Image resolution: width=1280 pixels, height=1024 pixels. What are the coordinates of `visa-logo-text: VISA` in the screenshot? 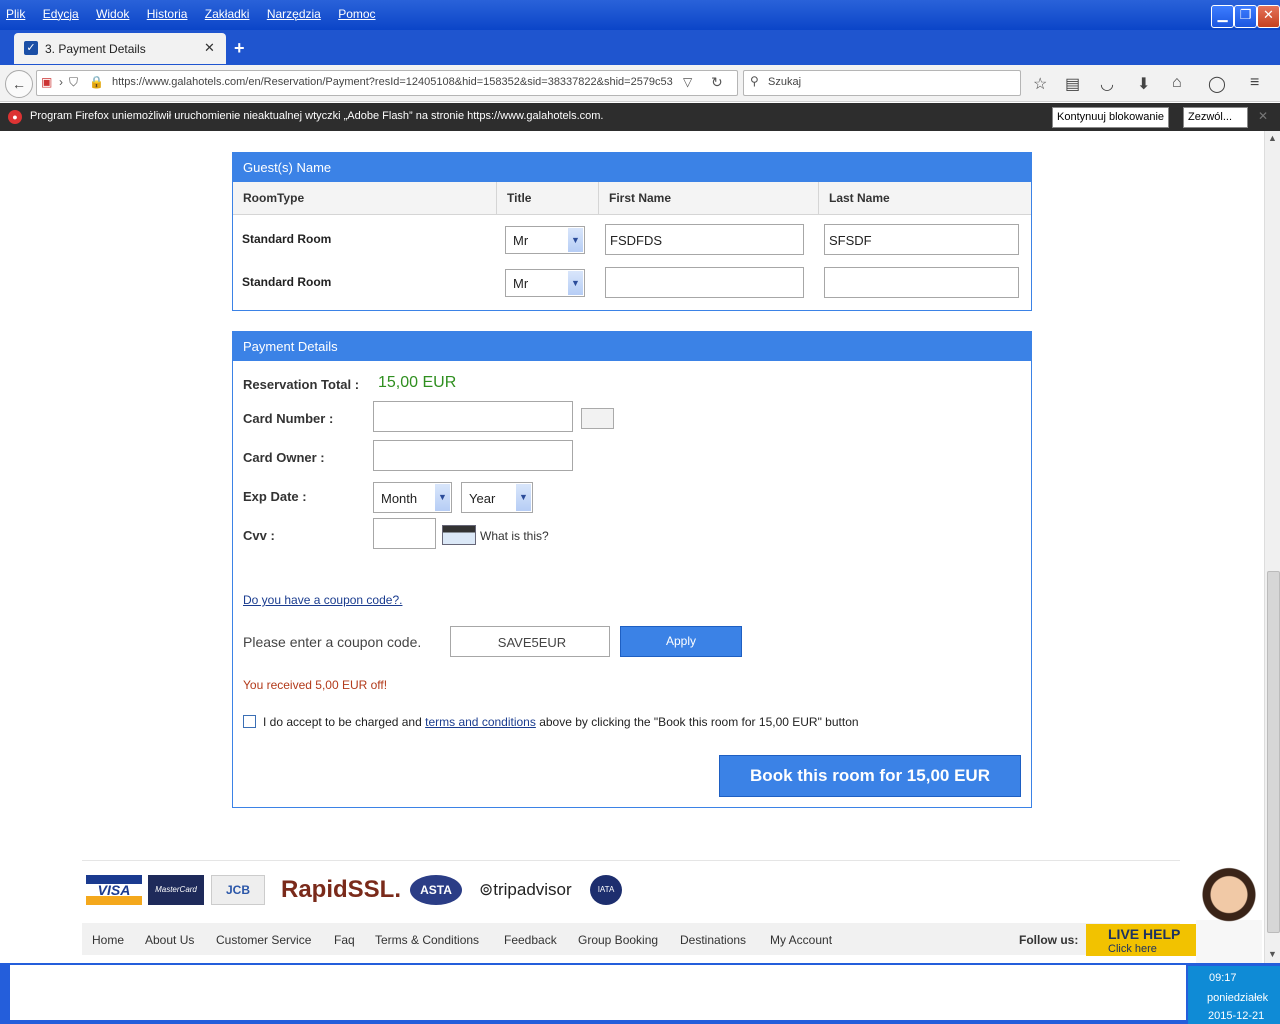 It's located at (114, 890).